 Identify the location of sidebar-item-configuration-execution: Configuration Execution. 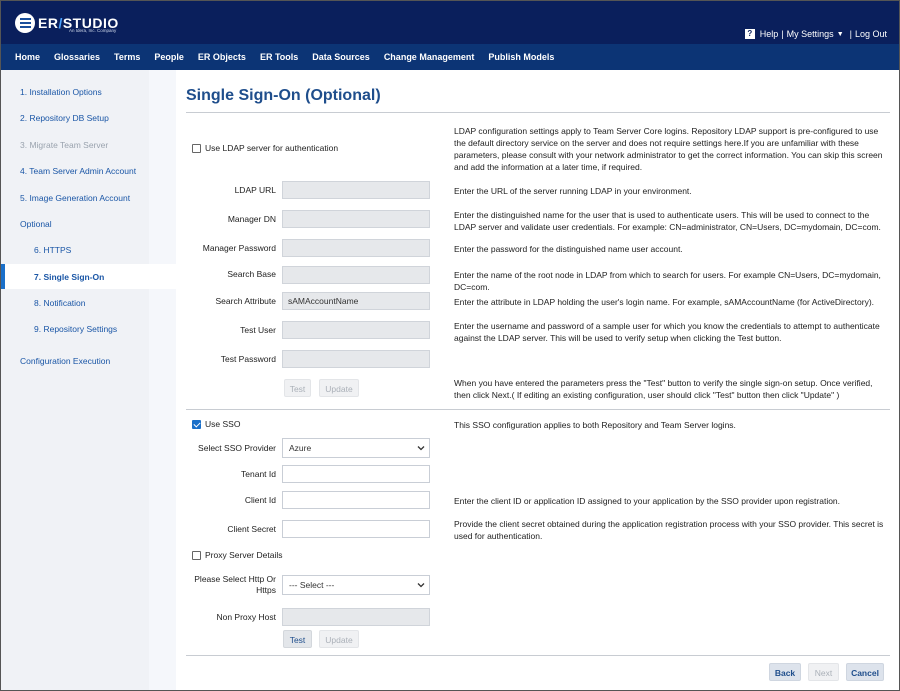
(65, 361).